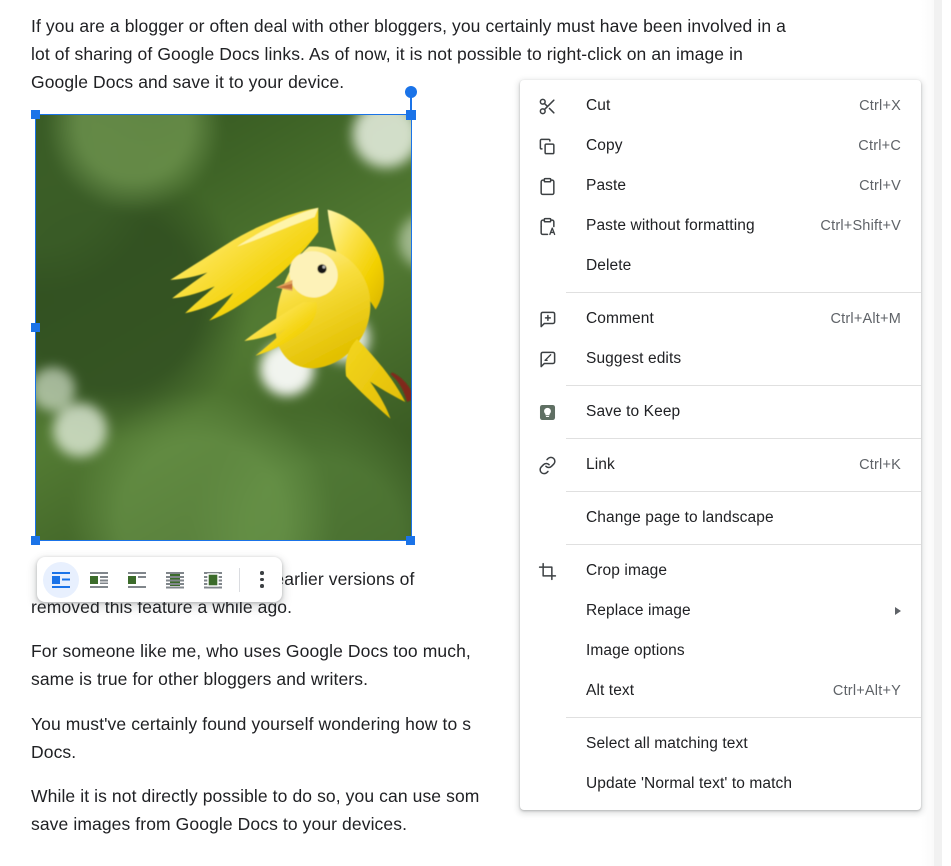  What do you see at coordinates (720, 266) in the screenshot?
I see `menu-item-delete: Delete` at bounding box center [720, 266].